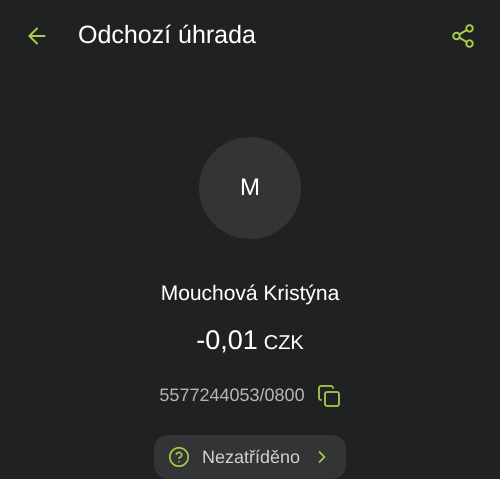 The height and width of the screenshot is (479, 500). What do you see at coordinates (232, 395) in the screenshot?
I see `account-number: 5577244053/0800` at bounding box center [232, 395].